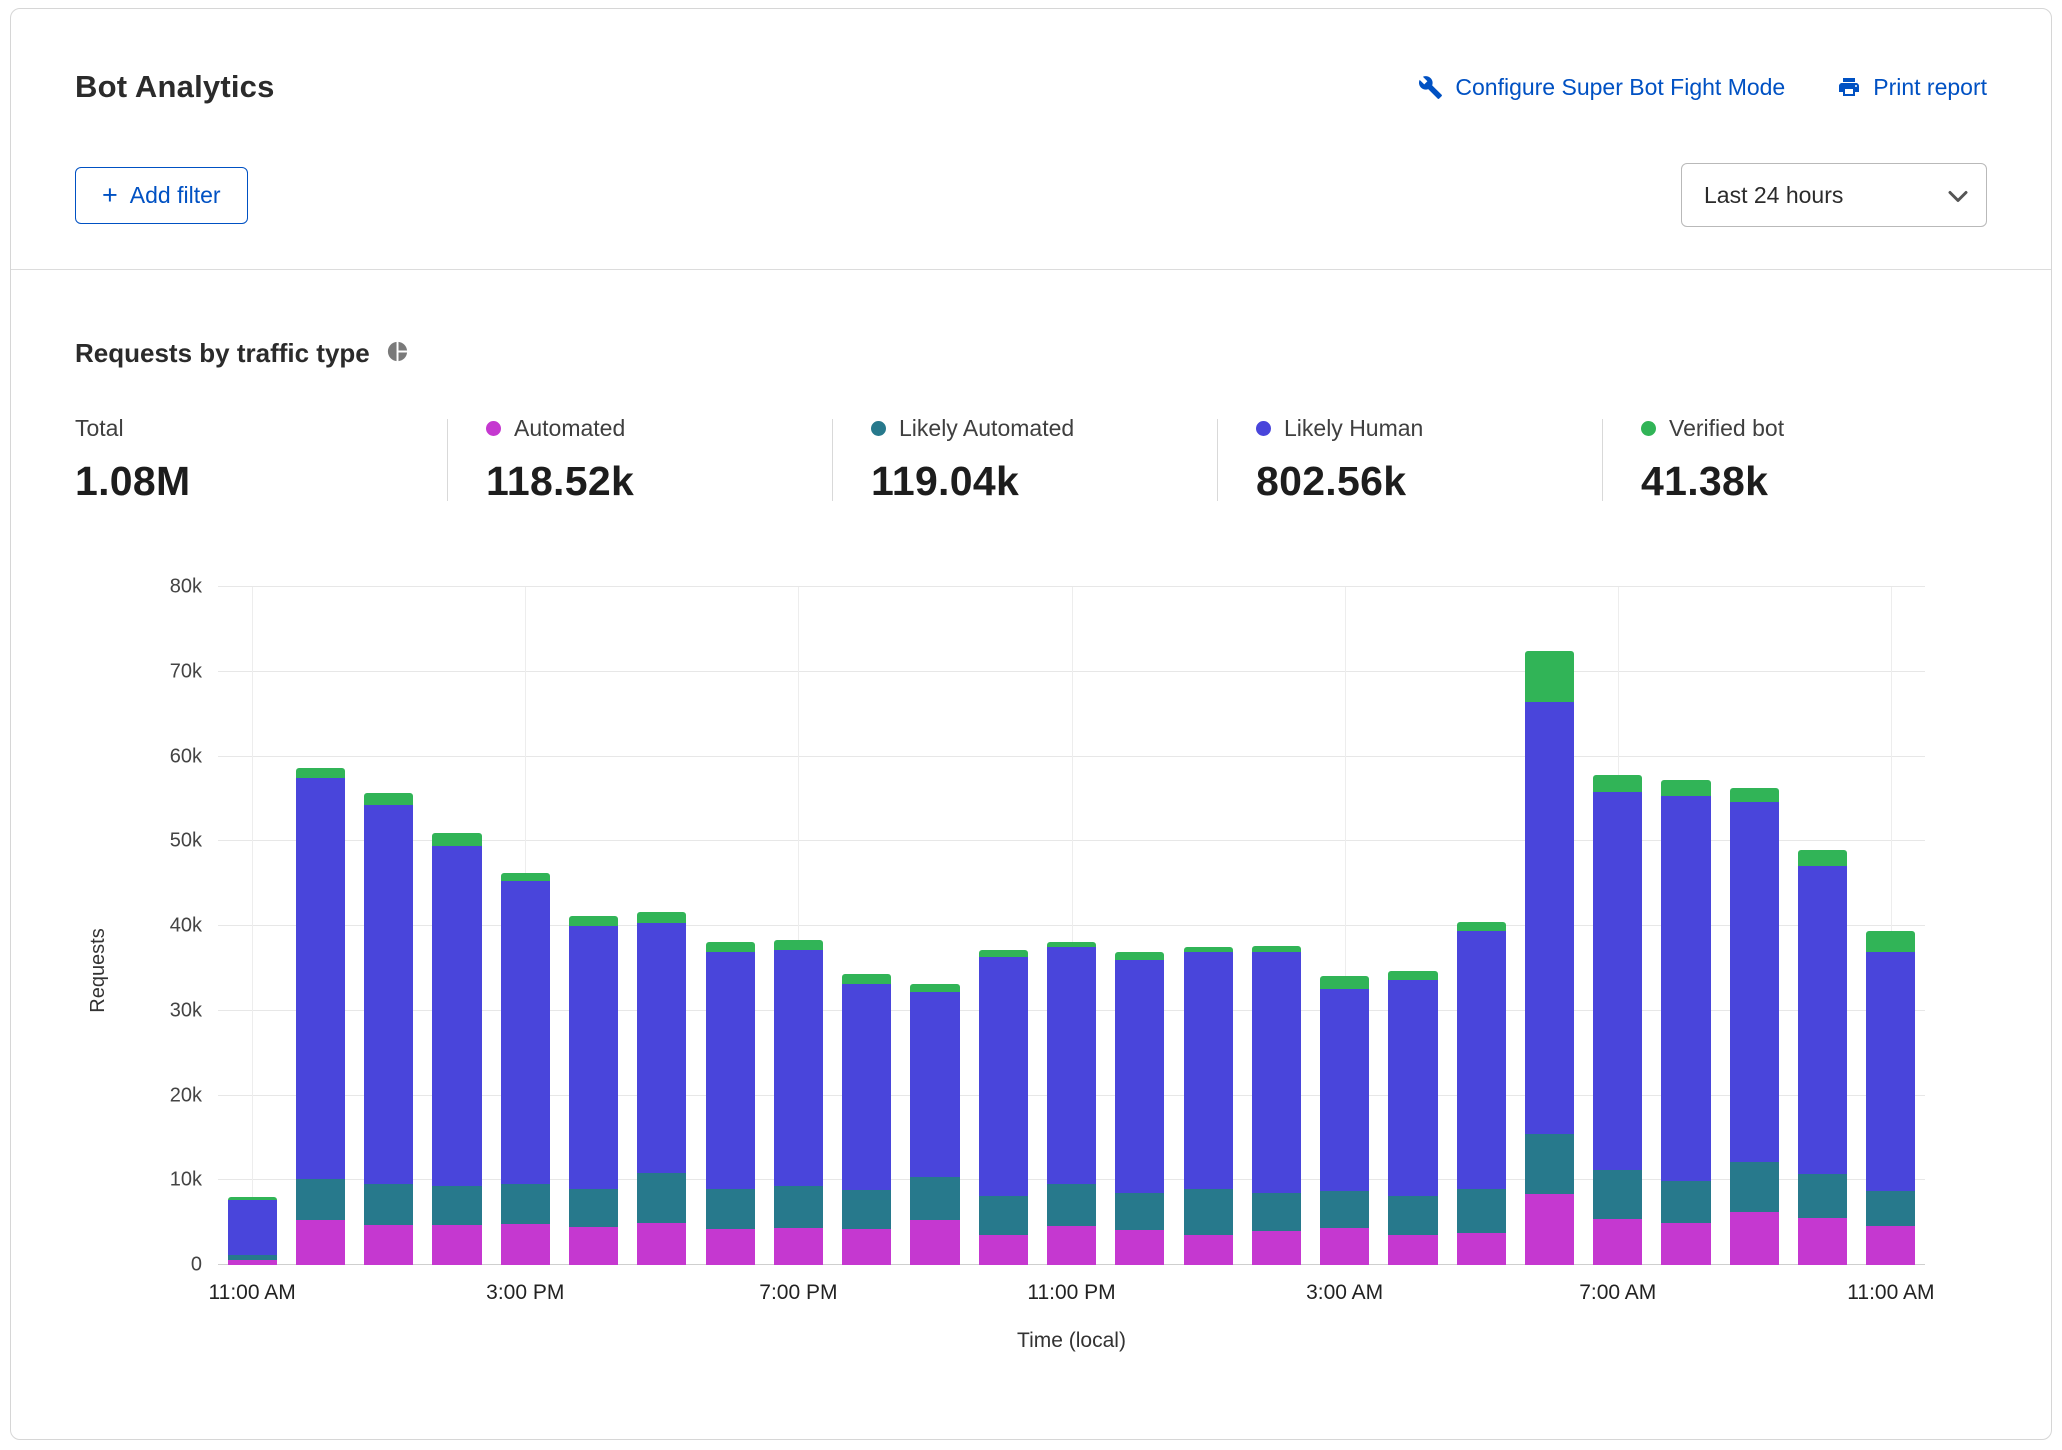  What do you see at coordinates (1849, 87) in the screenshot?
I see `printer-icon` at bounding box center [1849, 87].